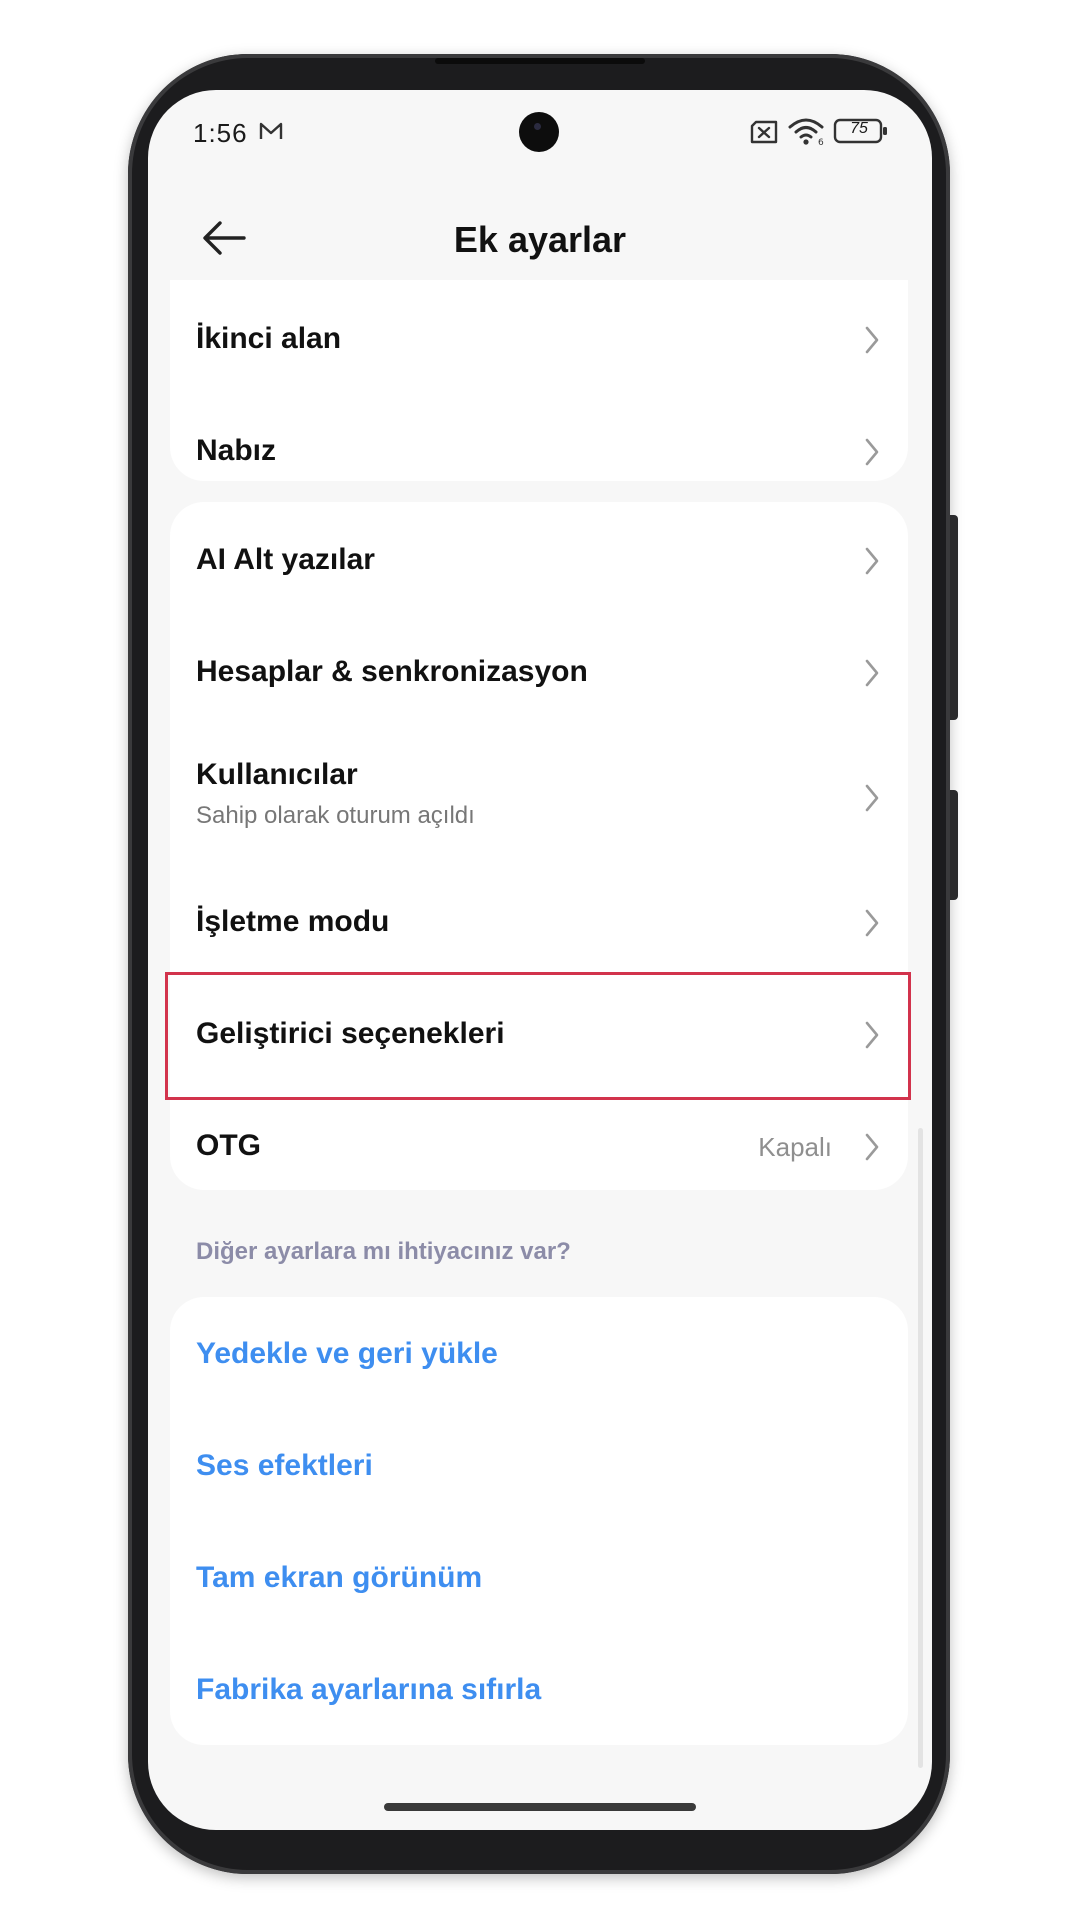 This screenshot has height=1920, width=1080. Describe the element at coordinates (539, 922) in the screenshot. I see `settings-item-business-mode: İşletme modu` at that location.